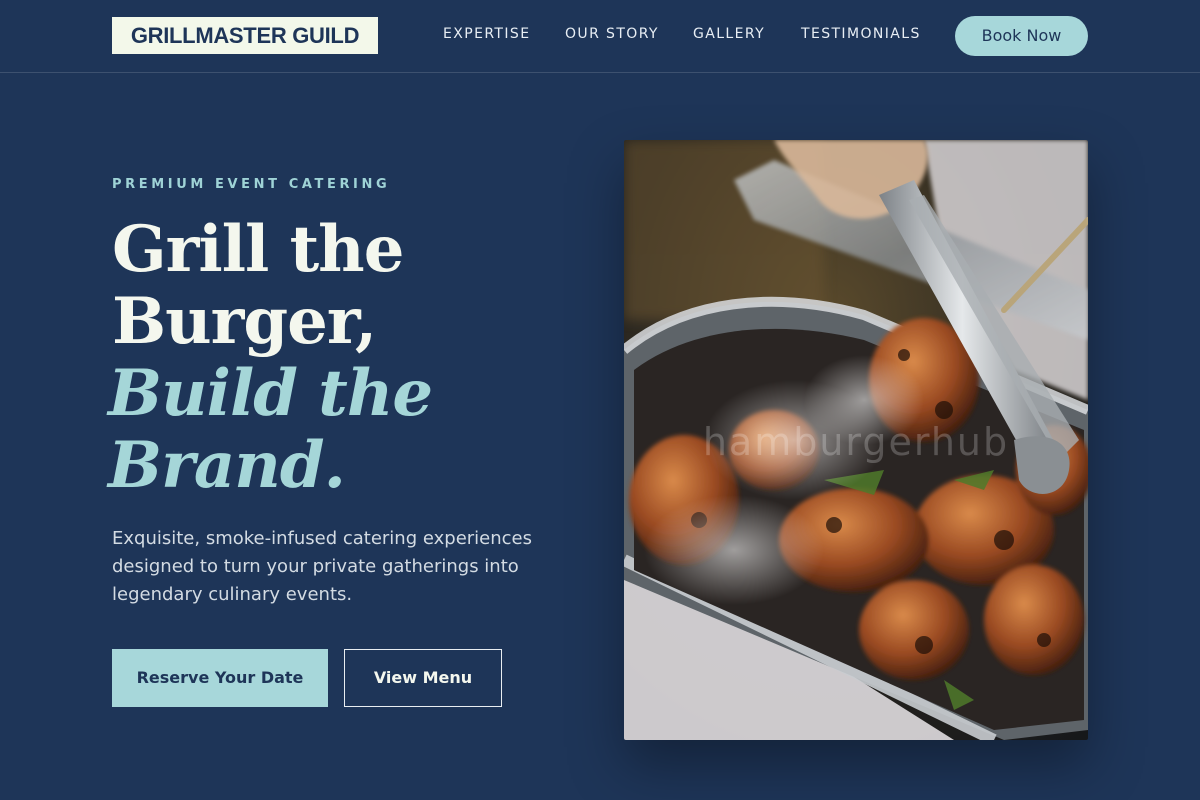 The width and height of the screenshot is (1200, 800). What do you see at coordinates (251, 184) in the screenshot?
I see `hero-eyebrow: PREMIUM EVENT CATERING` at bounding box center [251, 184].